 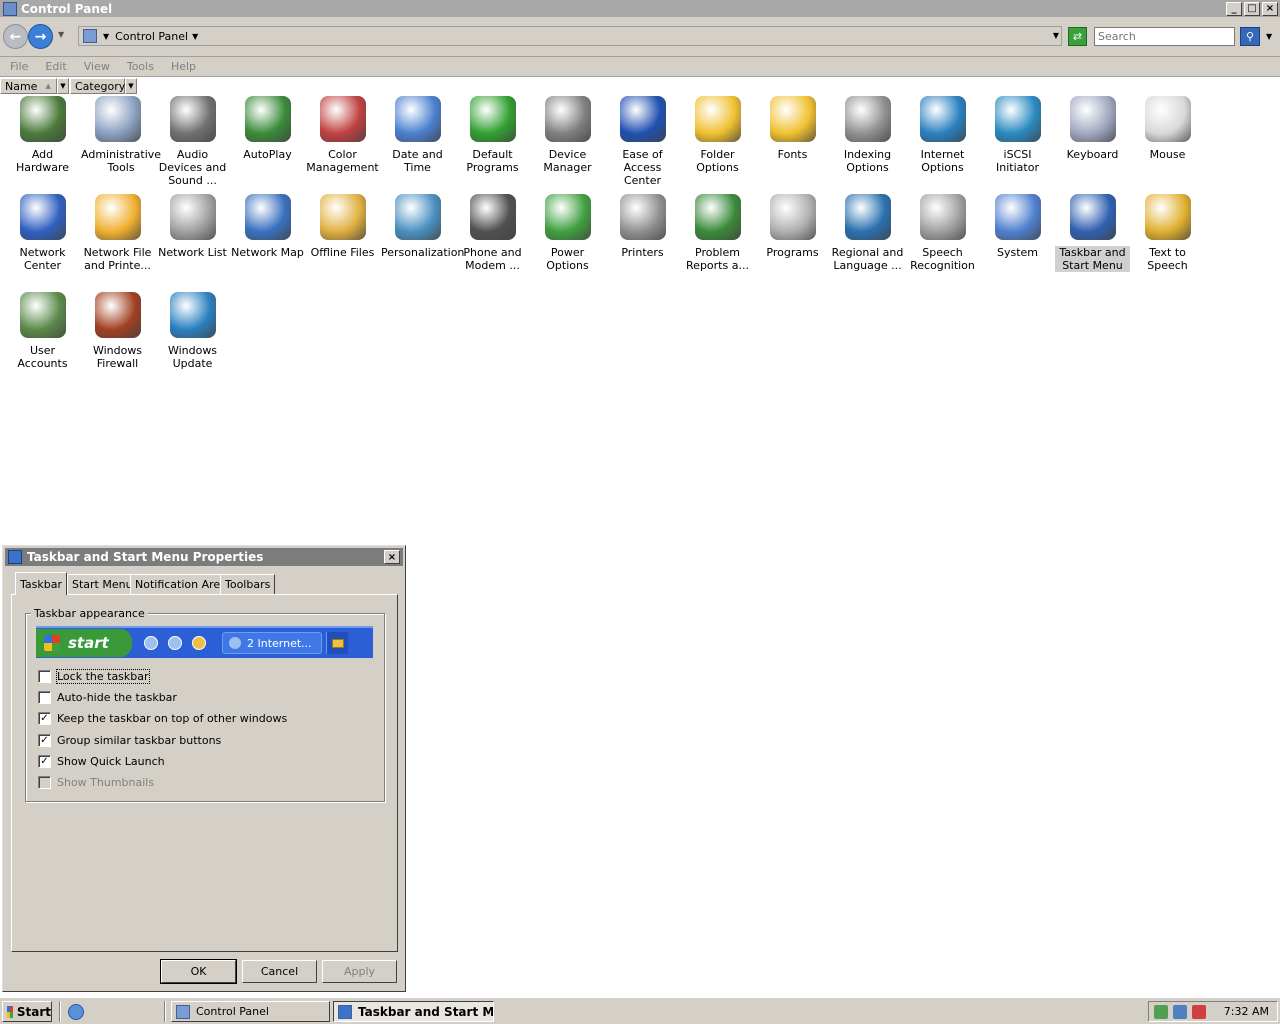 What do you see at coordinates (1167, 128) in the screenshot?
I see `cp-item: Mouse` at bounding box center [1167, 128].